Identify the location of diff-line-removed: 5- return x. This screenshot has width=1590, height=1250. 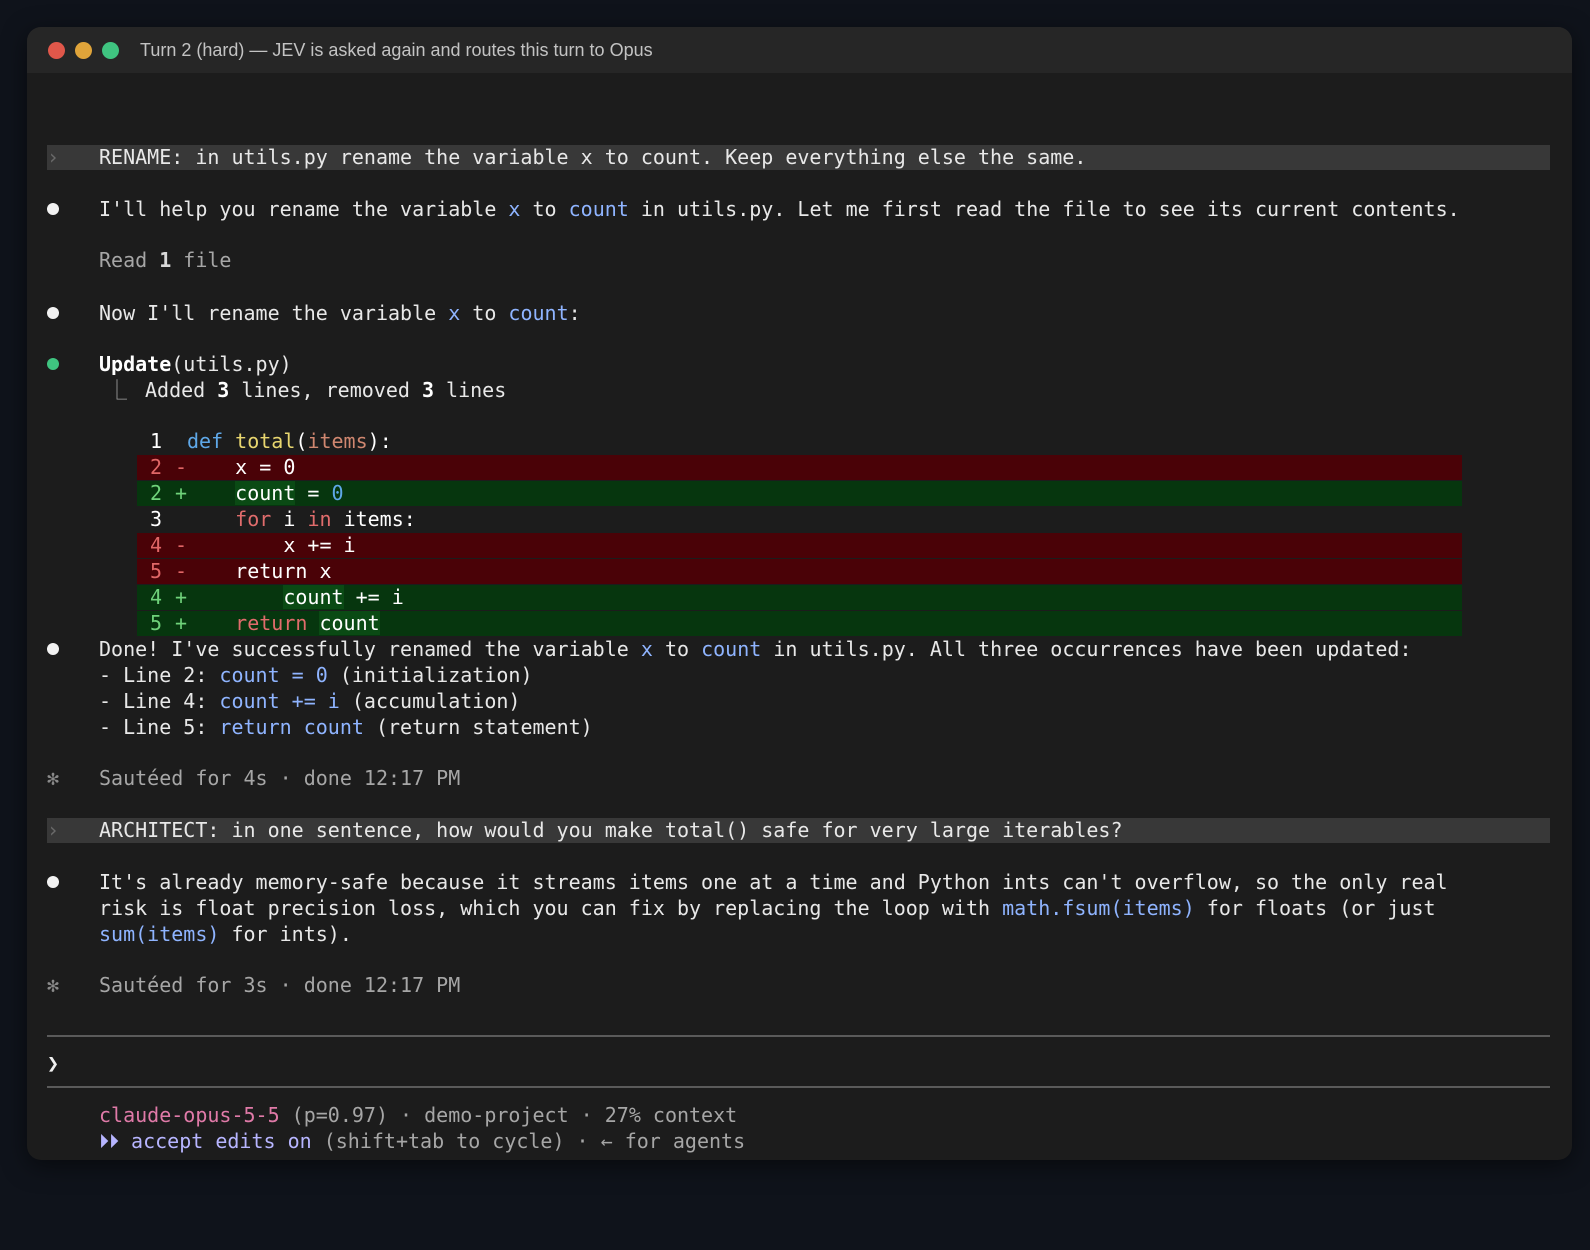
(799, 571).